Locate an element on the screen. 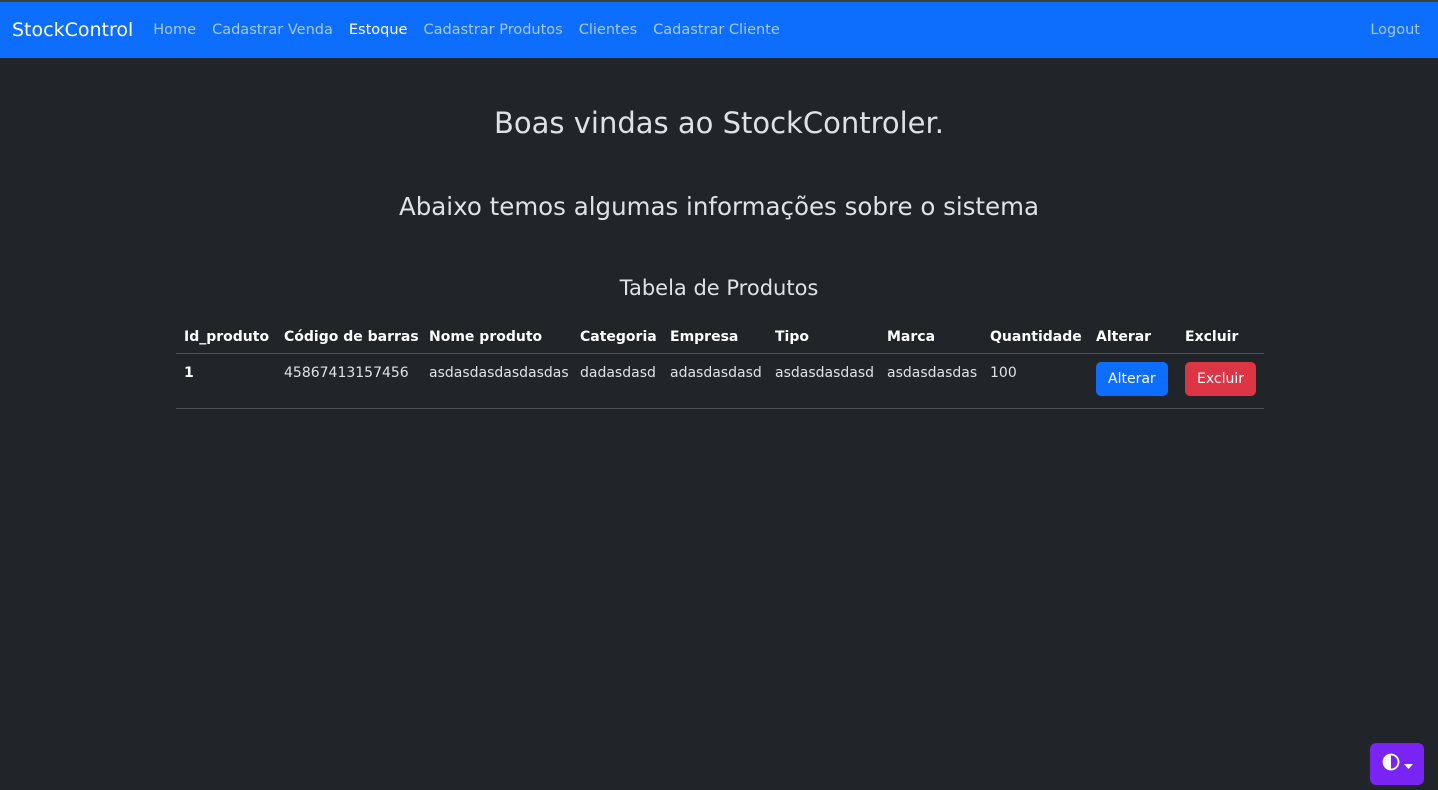 This screenshot has height=790, width=1438. cell-delete: Excluir is located at coordinates (1220, 381).